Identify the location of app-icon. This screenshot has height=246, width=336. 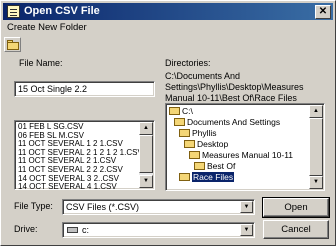
(13, 11).